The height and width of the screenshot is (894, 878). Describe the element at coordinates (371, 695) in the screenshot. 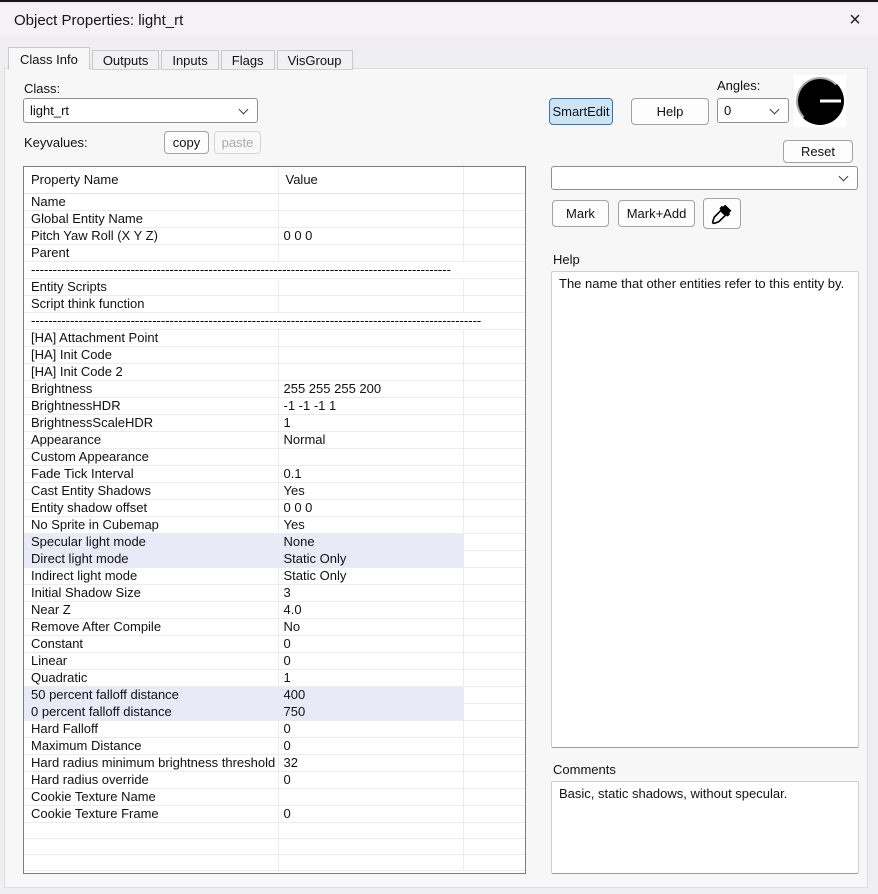

I see `property-value-cell: 400` at that location.